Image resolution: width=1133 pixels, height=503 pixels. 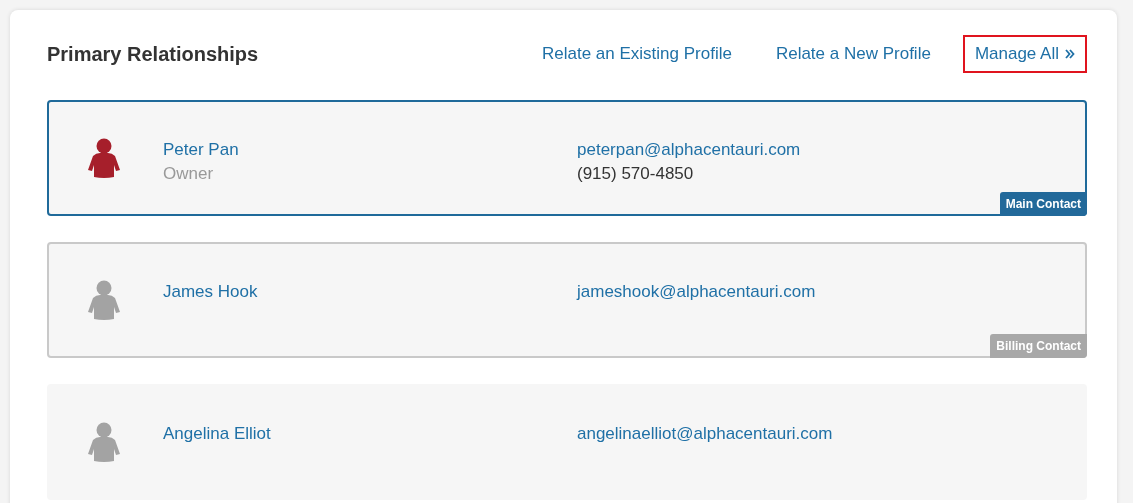 What do you see at coordinates (636, 174) in the screenshot?
I see `contact-phone: (915) 570-4850` at bounding box center [636, 174].